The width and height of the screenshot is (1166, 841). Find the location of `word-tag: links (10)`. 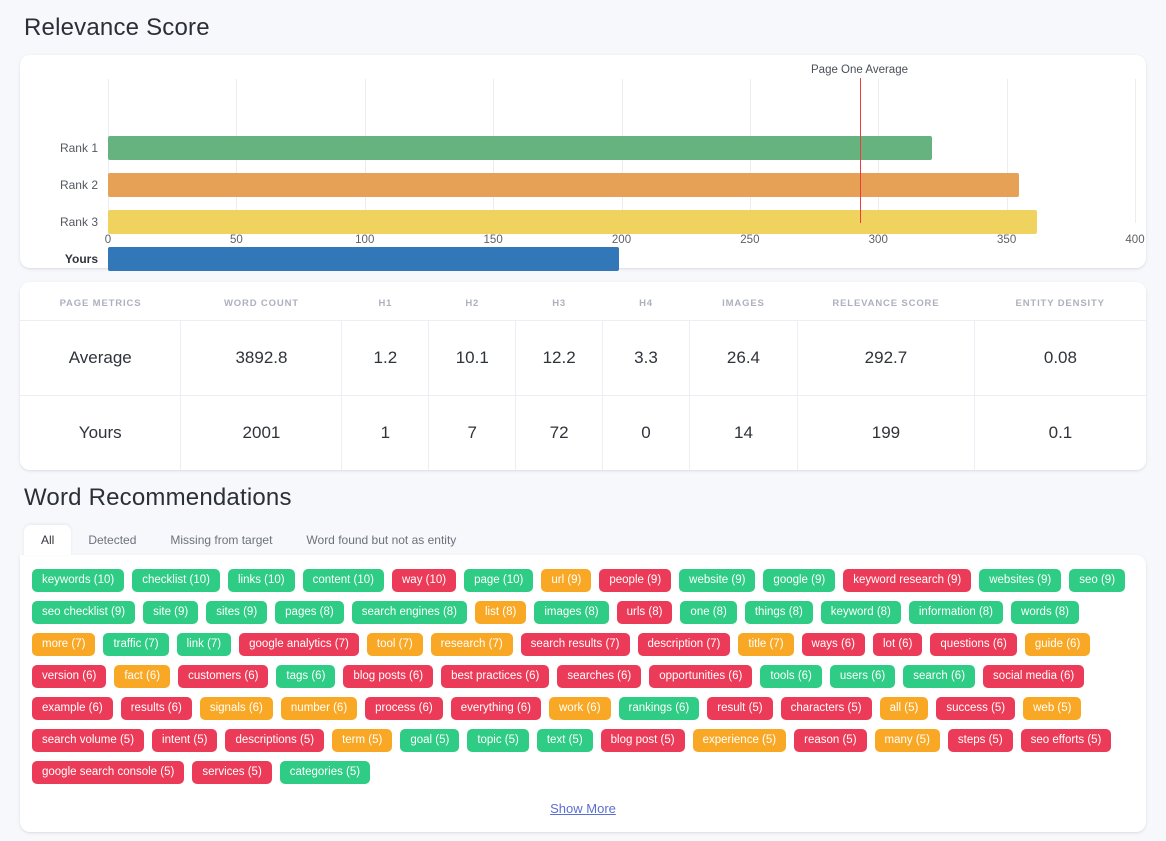

word-tag: links (10) is located at coordinates (261, 580).